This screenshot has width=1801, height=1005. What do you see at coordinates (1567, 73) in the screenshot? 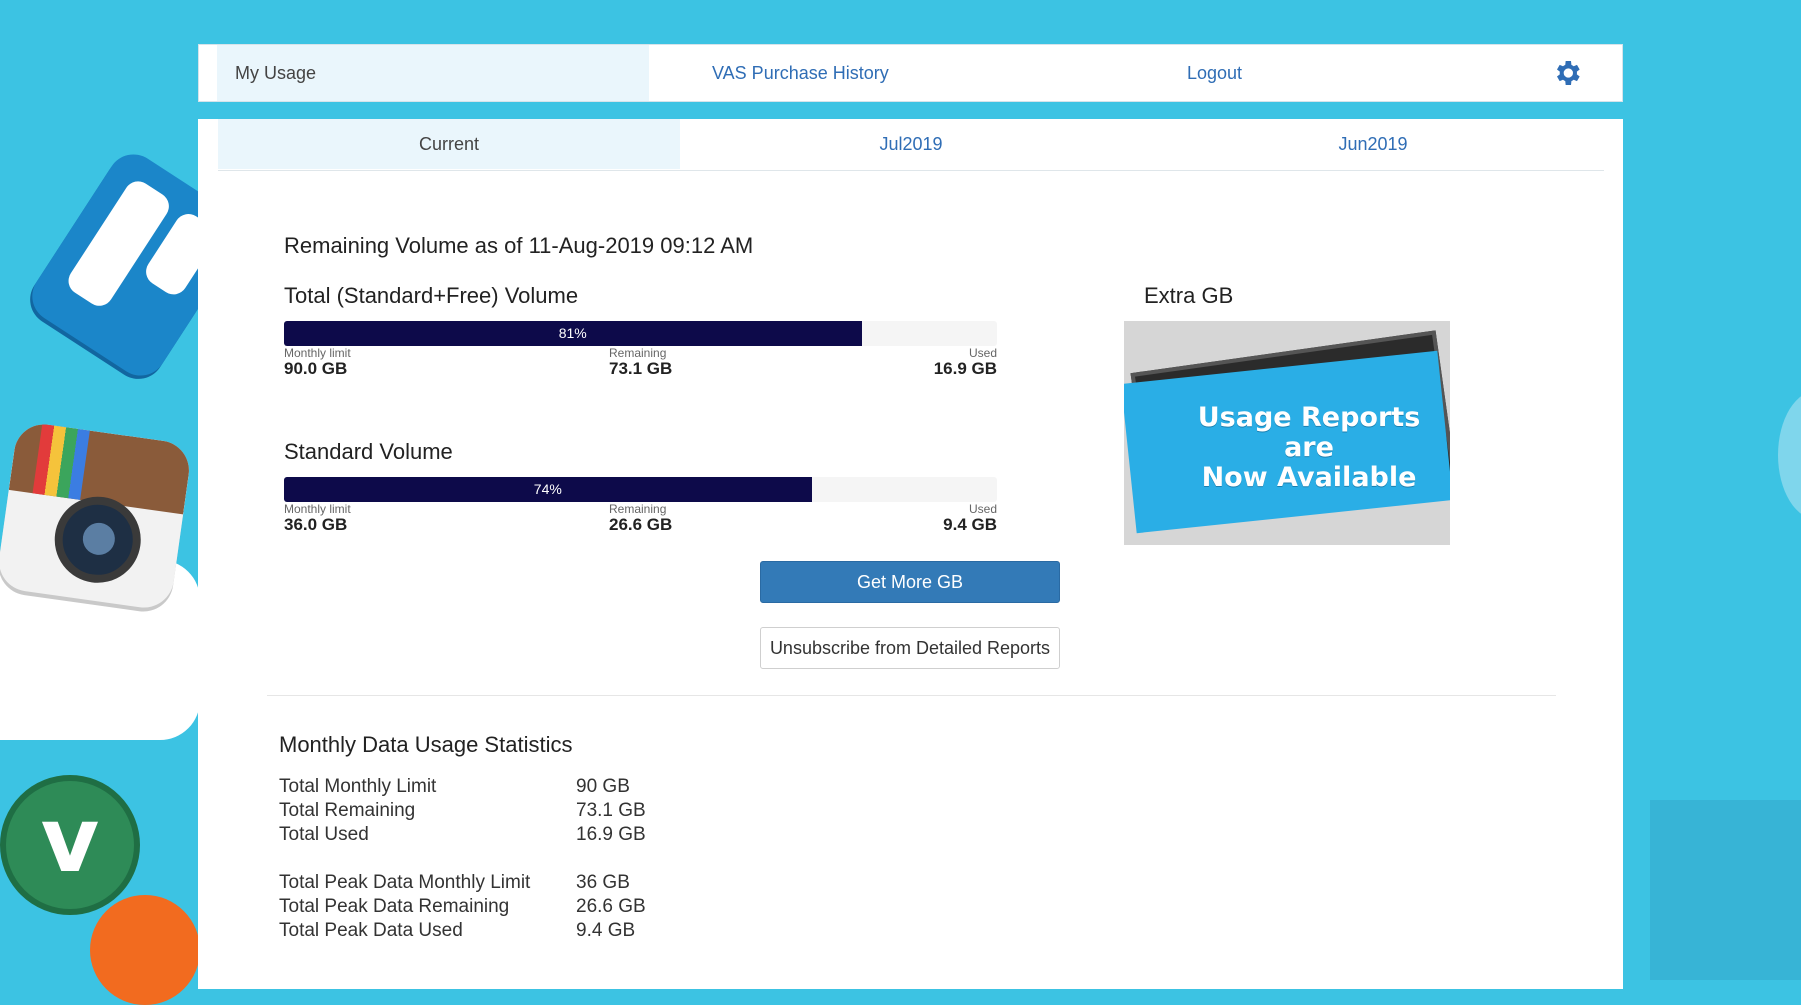
I see `gear-icon` at bounding box center [1567, 73].